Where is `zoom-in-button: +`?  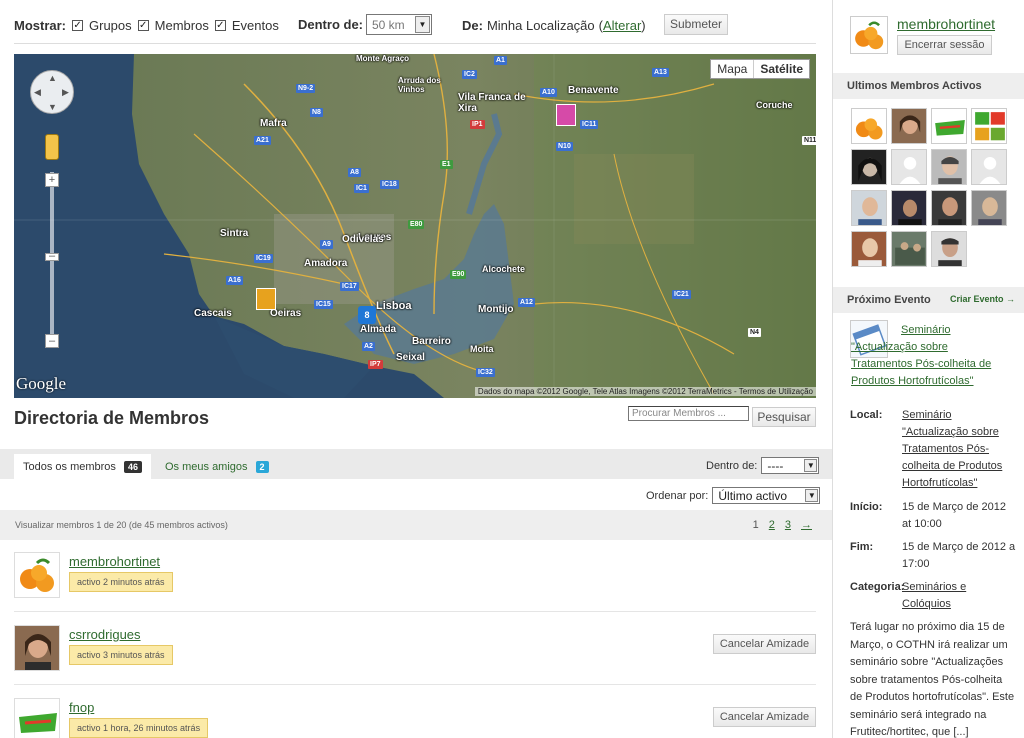 zoom-in-button: + is located at coordinates (52, 180).